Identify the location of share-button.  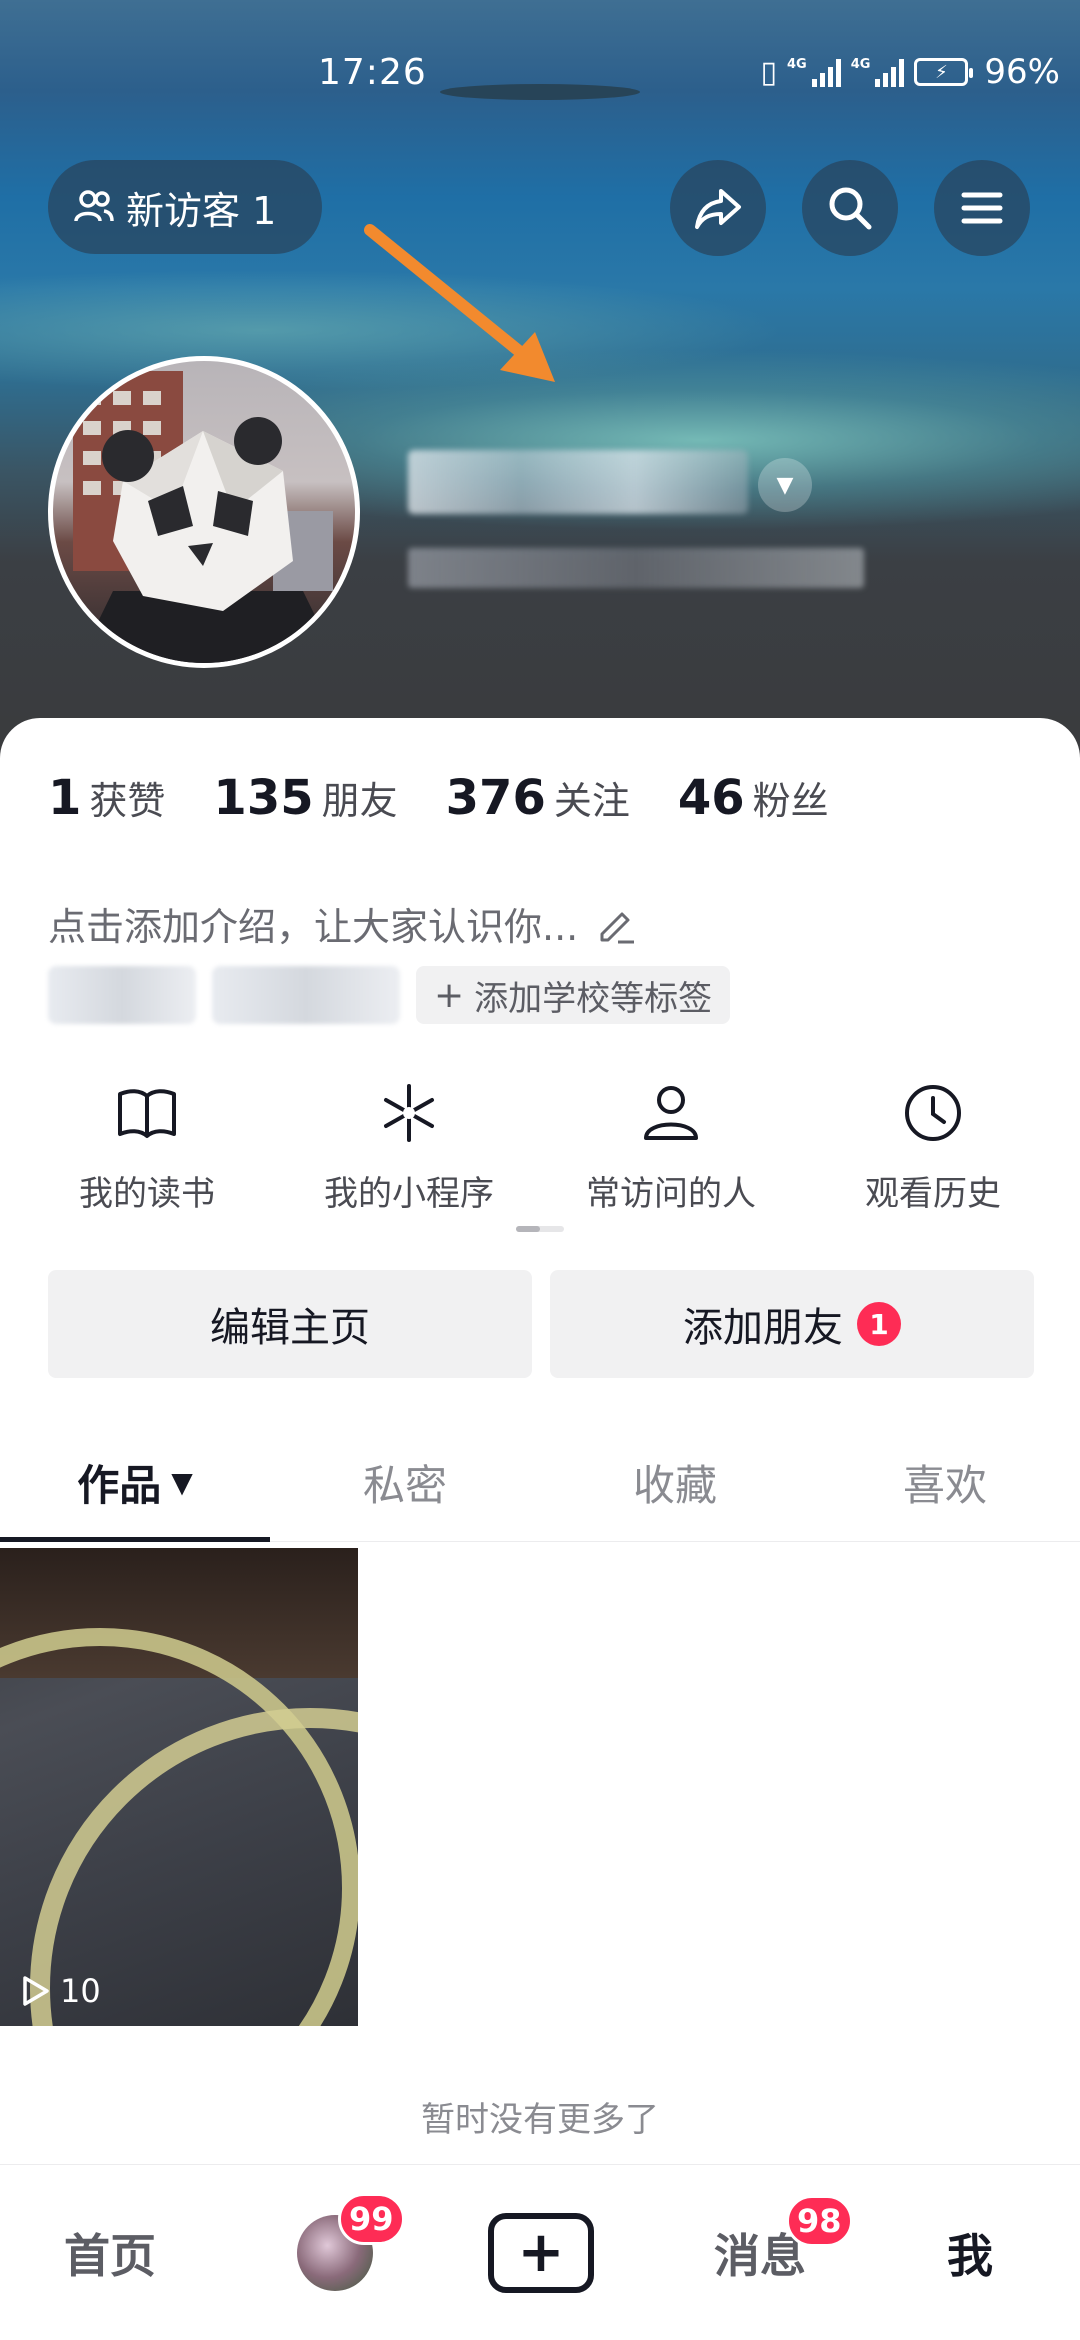
(718, 208).